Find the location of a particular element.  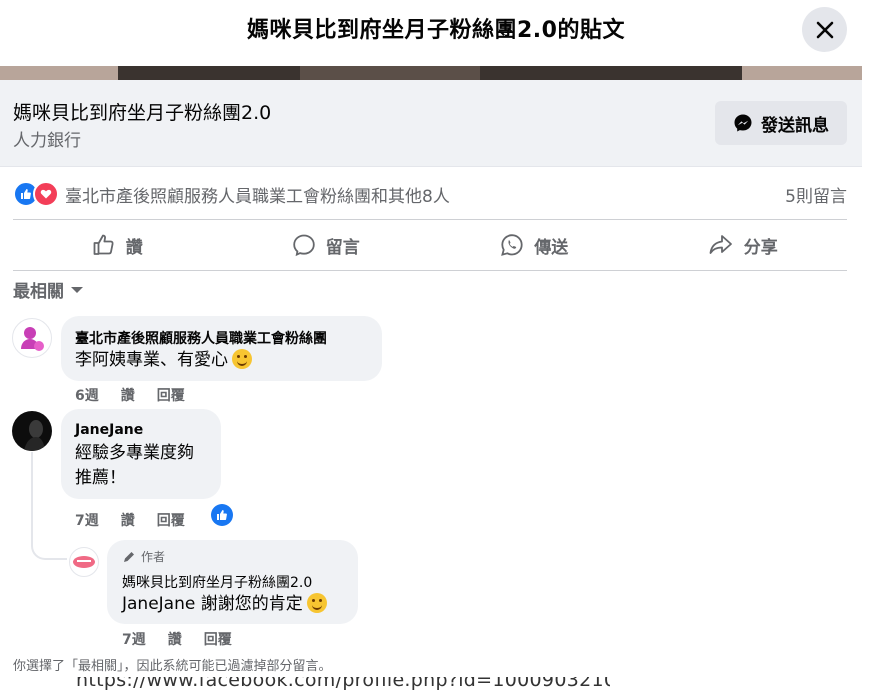

filter-notice: 你選擇了「最相關」，因此系統可能已過濾掉部分留言。 is located at coordinates (172, 666).